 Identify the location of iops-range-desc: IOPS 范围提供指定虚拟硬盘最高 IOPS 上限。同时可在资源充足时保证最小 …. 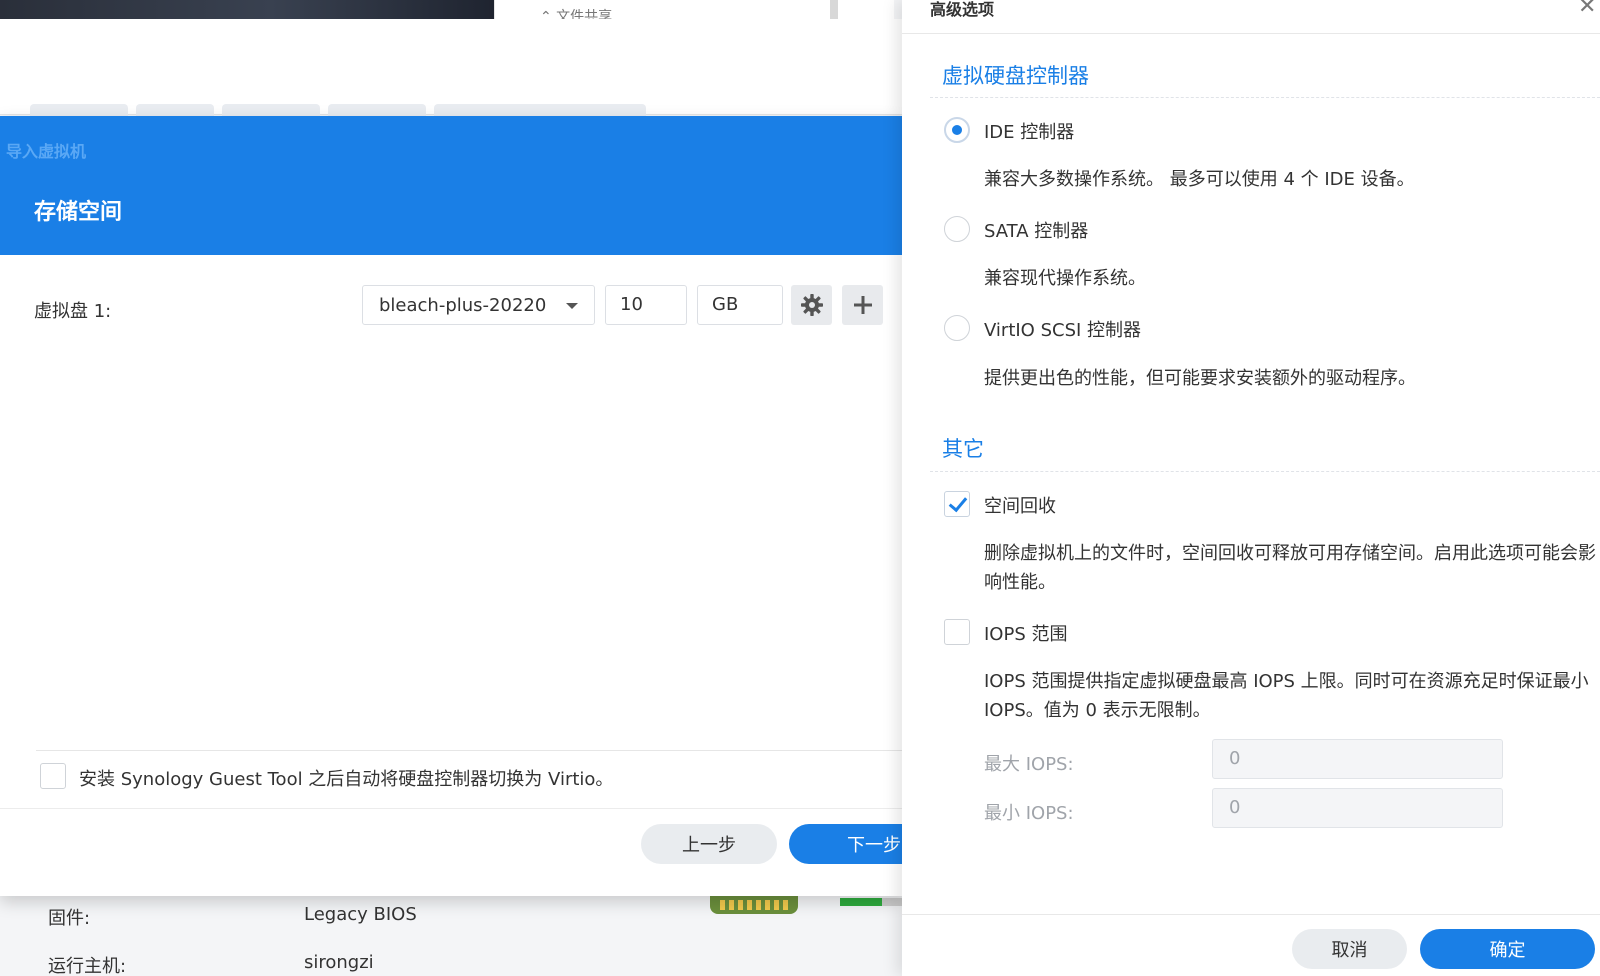
(1286, 696).